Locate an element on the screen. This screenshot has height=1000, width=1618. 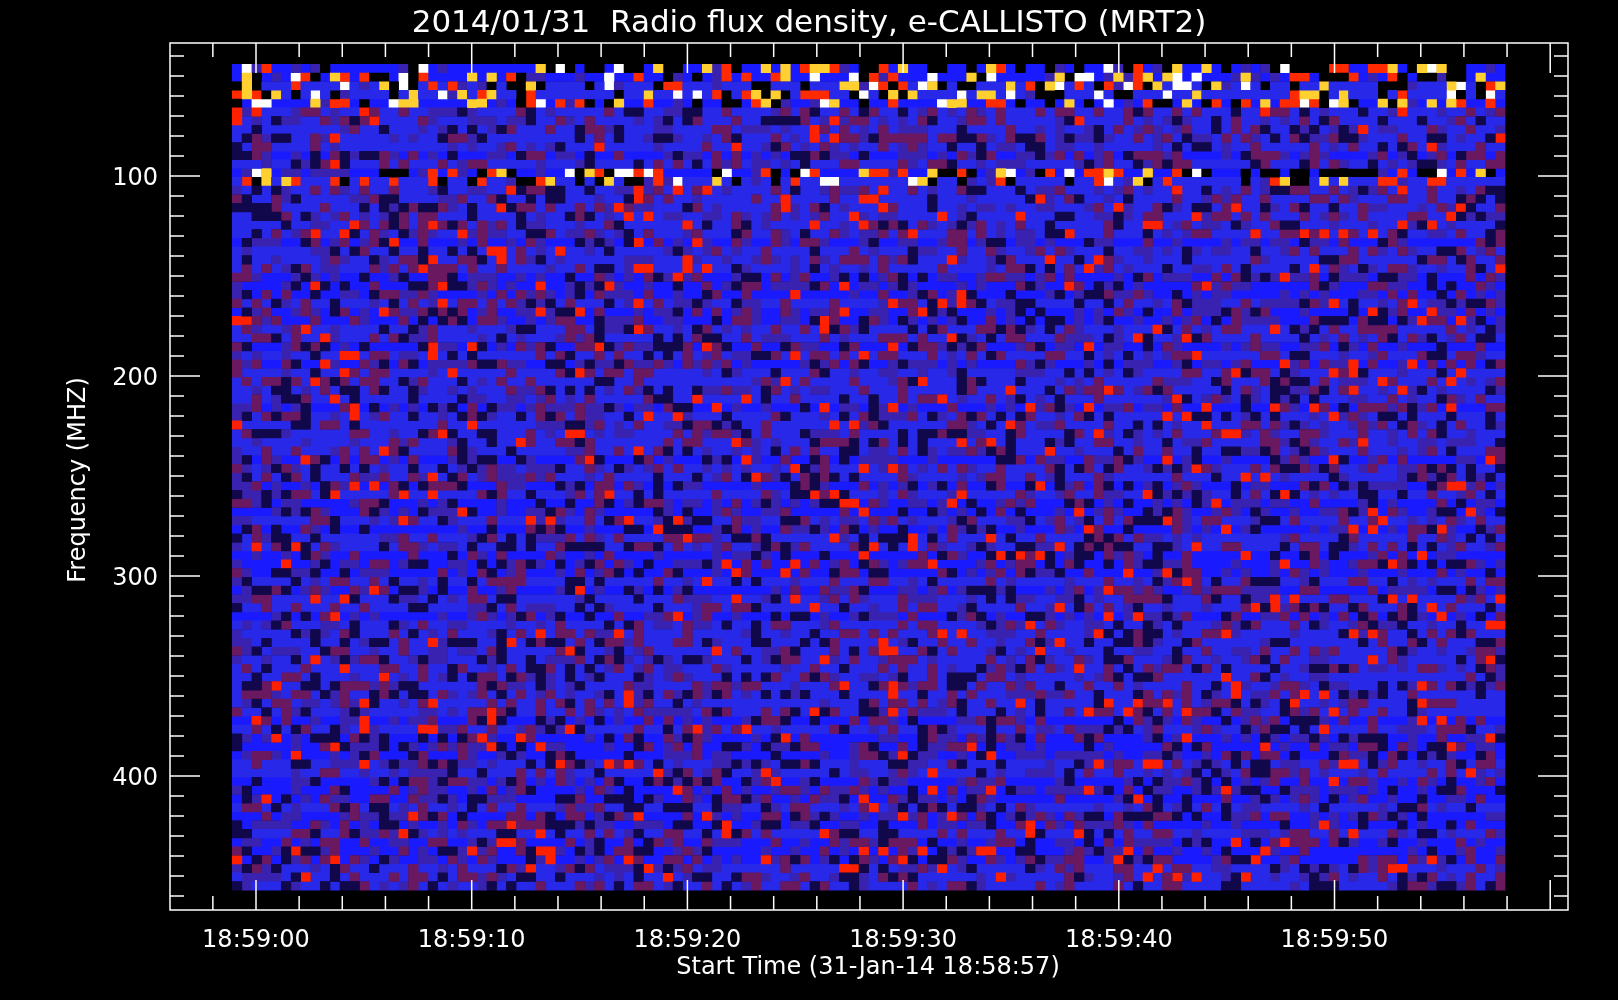
x-tick-label: 18:59:30 is located at coordinates (903, 939).